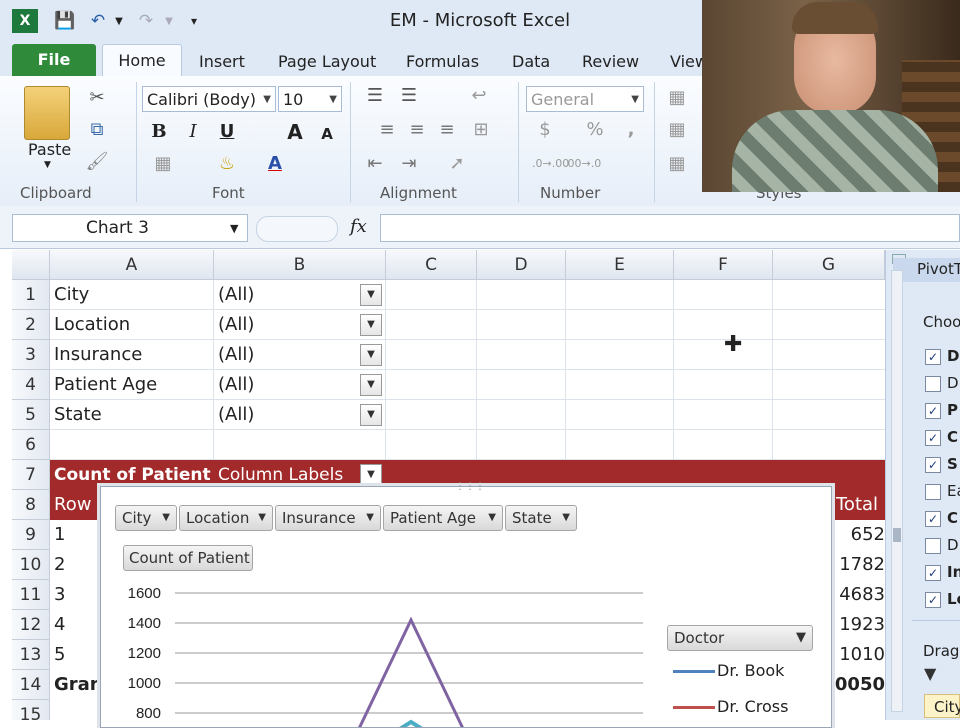 This screenshot has width=960, height=728. I want to click on font-color-icon: A, so click(275, 164).